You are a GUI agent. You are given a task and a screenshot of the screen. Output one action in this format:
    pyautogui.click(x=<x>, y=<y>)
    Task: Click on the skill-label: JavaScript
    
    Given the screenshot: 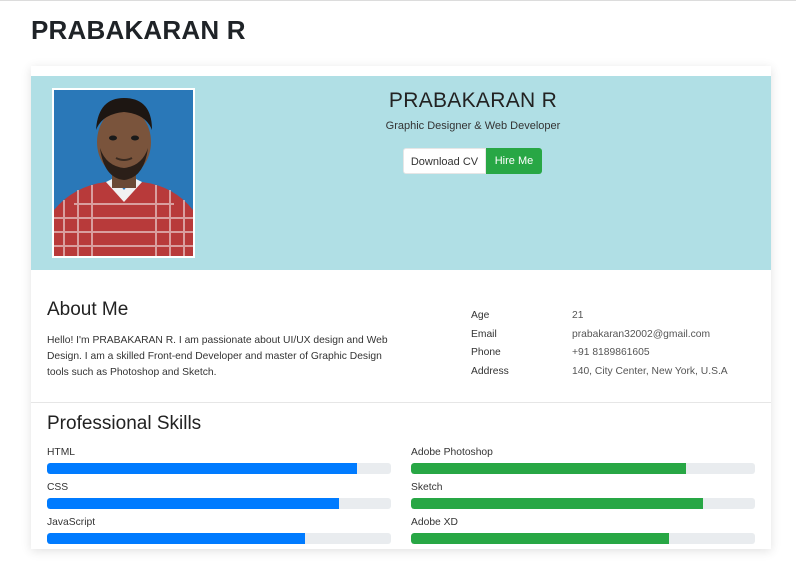 What is the action you would take?
    pyautogui.click(x=71, y=522)
    